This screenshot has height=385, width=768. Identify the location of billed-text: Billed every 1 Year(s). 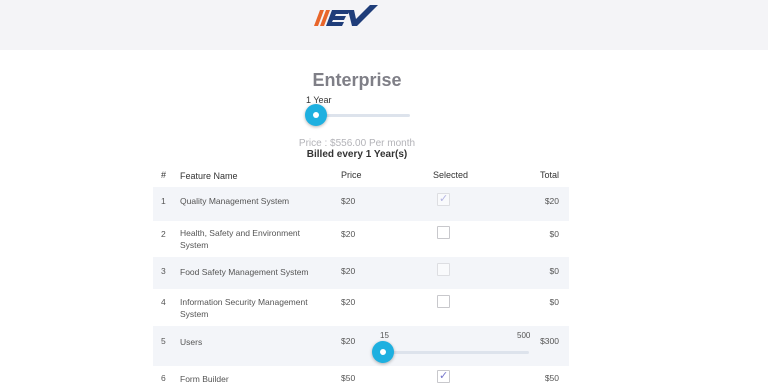
(357, 154).